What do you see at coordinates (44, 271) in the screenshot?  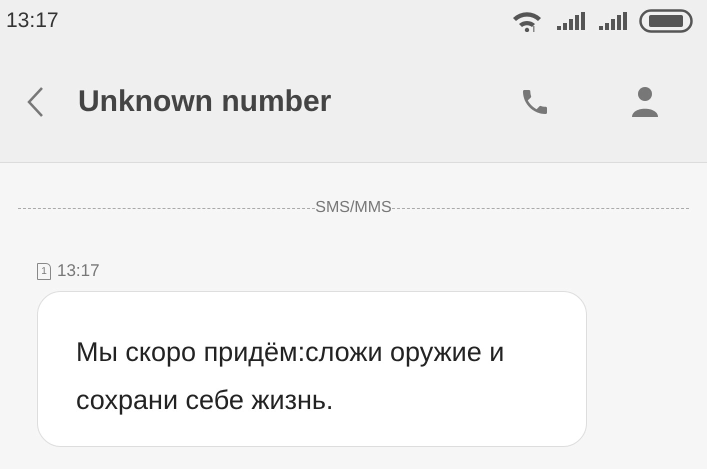 I see `sim-icon: 1` at bounding box center [44, 271].